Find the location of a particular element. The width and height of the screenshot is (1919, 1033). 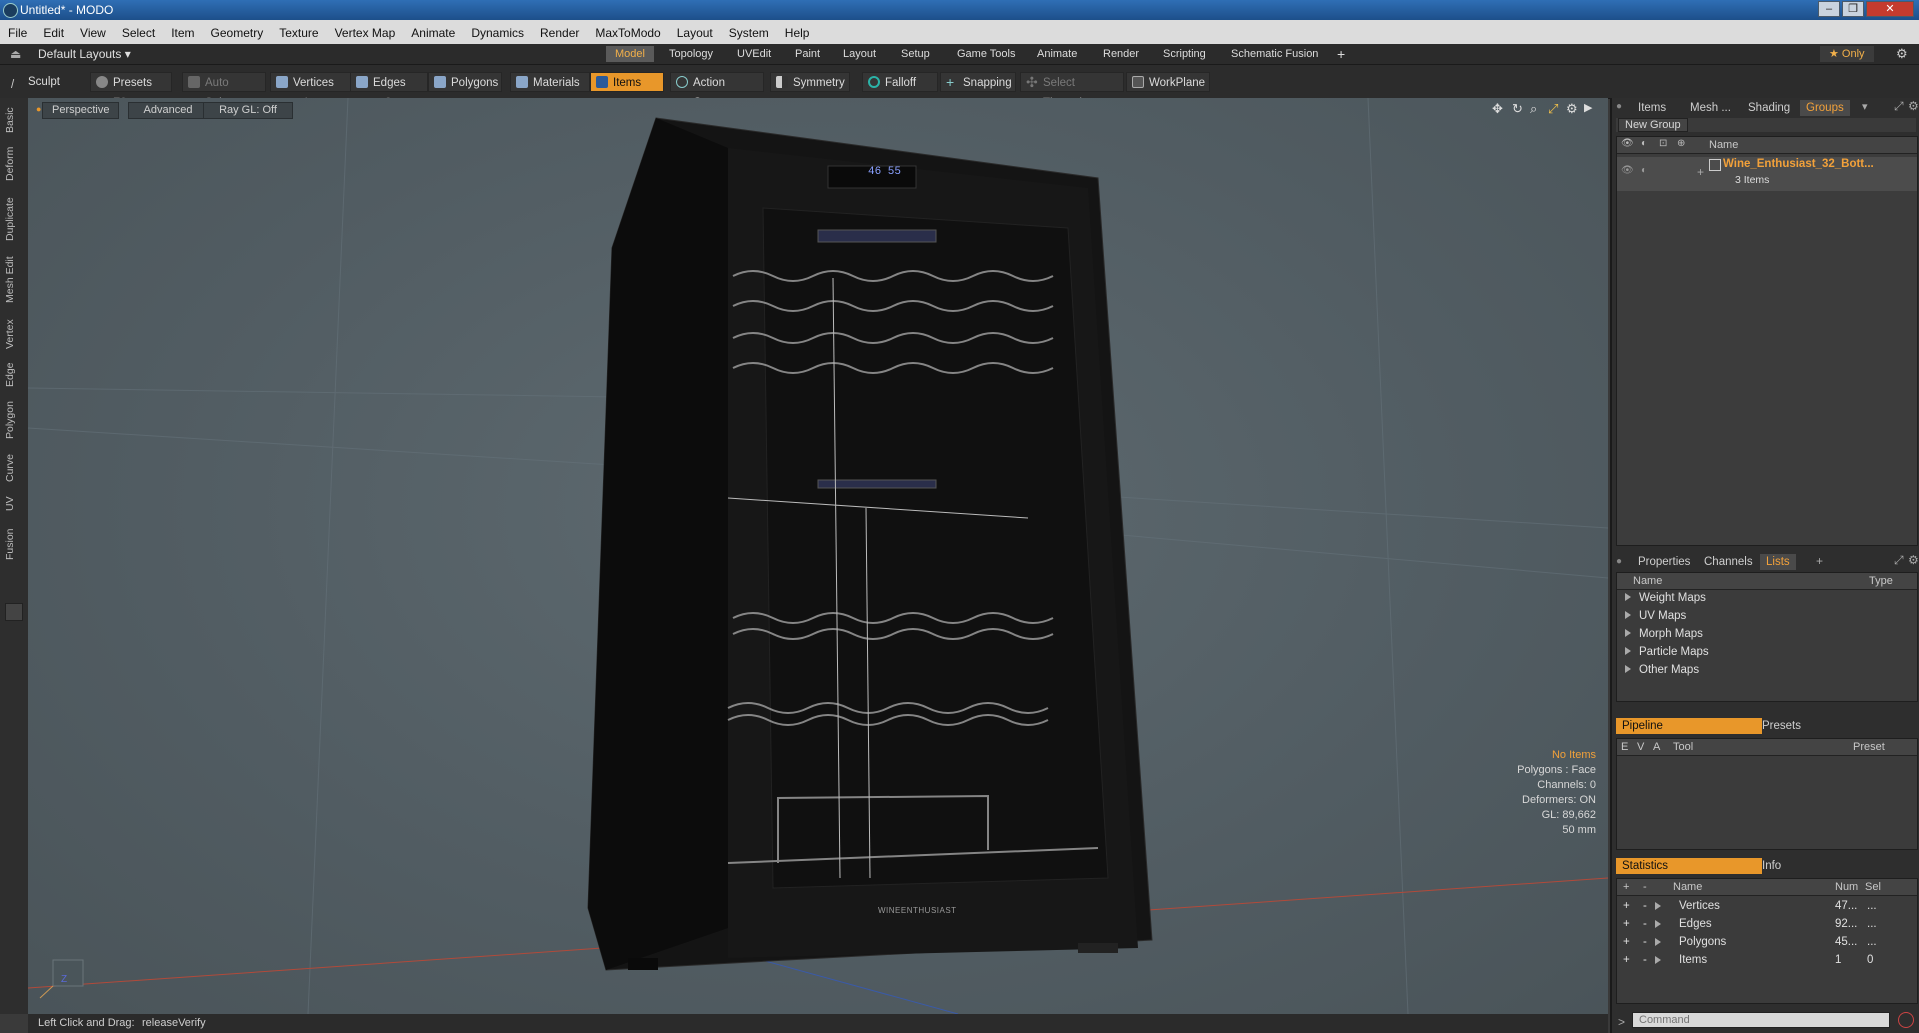

symmetry-button: Symmetry is located at coordinates (810, 82).